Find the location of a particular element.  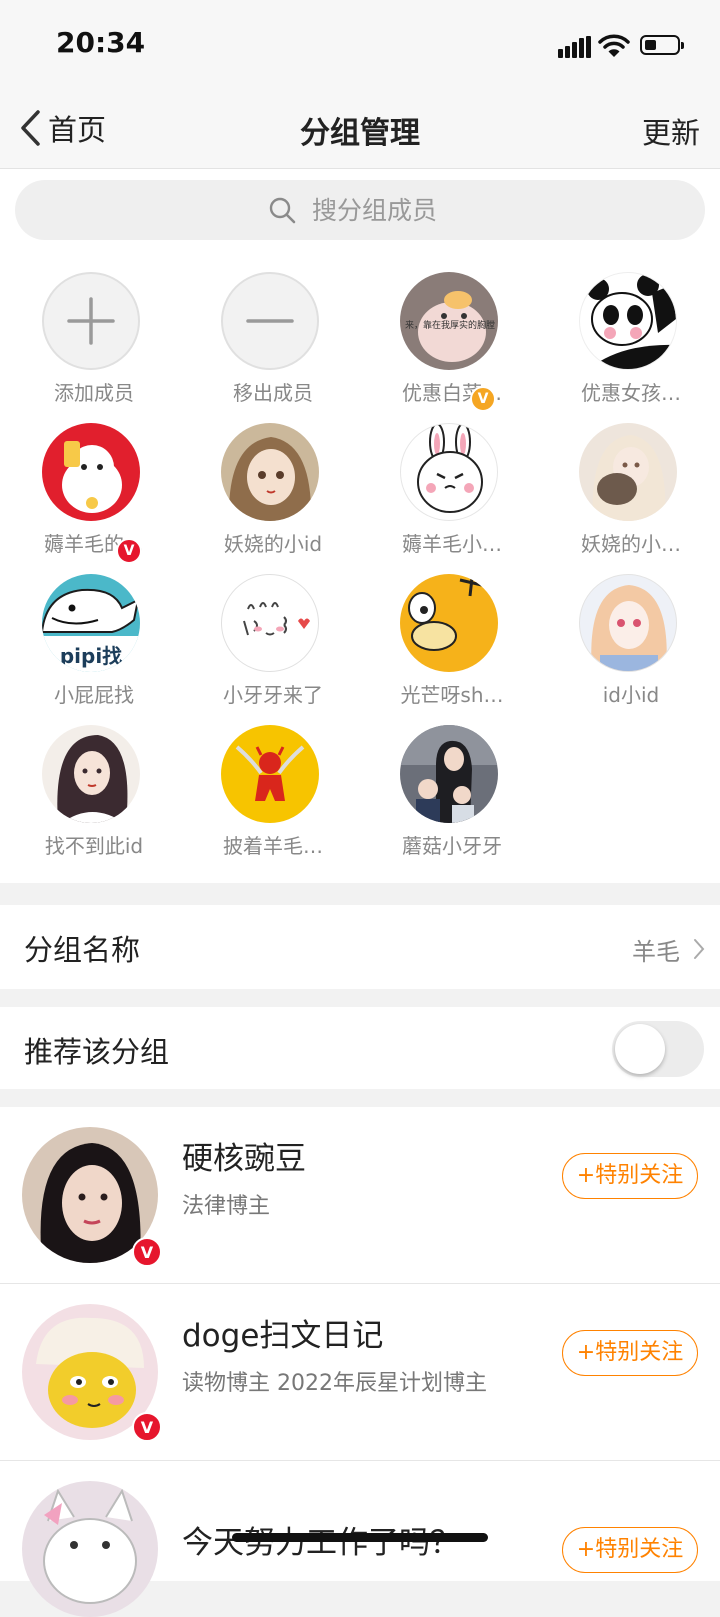

status-time: 20:34 is located at coordinates (101, 42).